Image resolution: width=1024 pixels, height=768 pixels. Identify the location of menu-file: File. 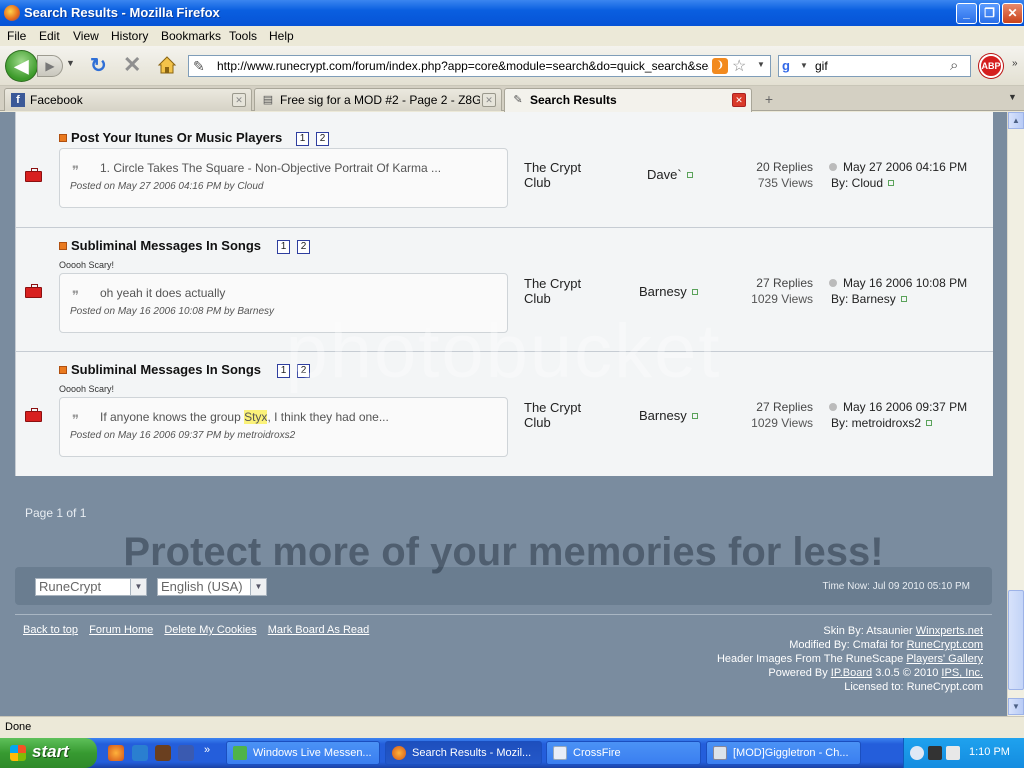
(16, 36).